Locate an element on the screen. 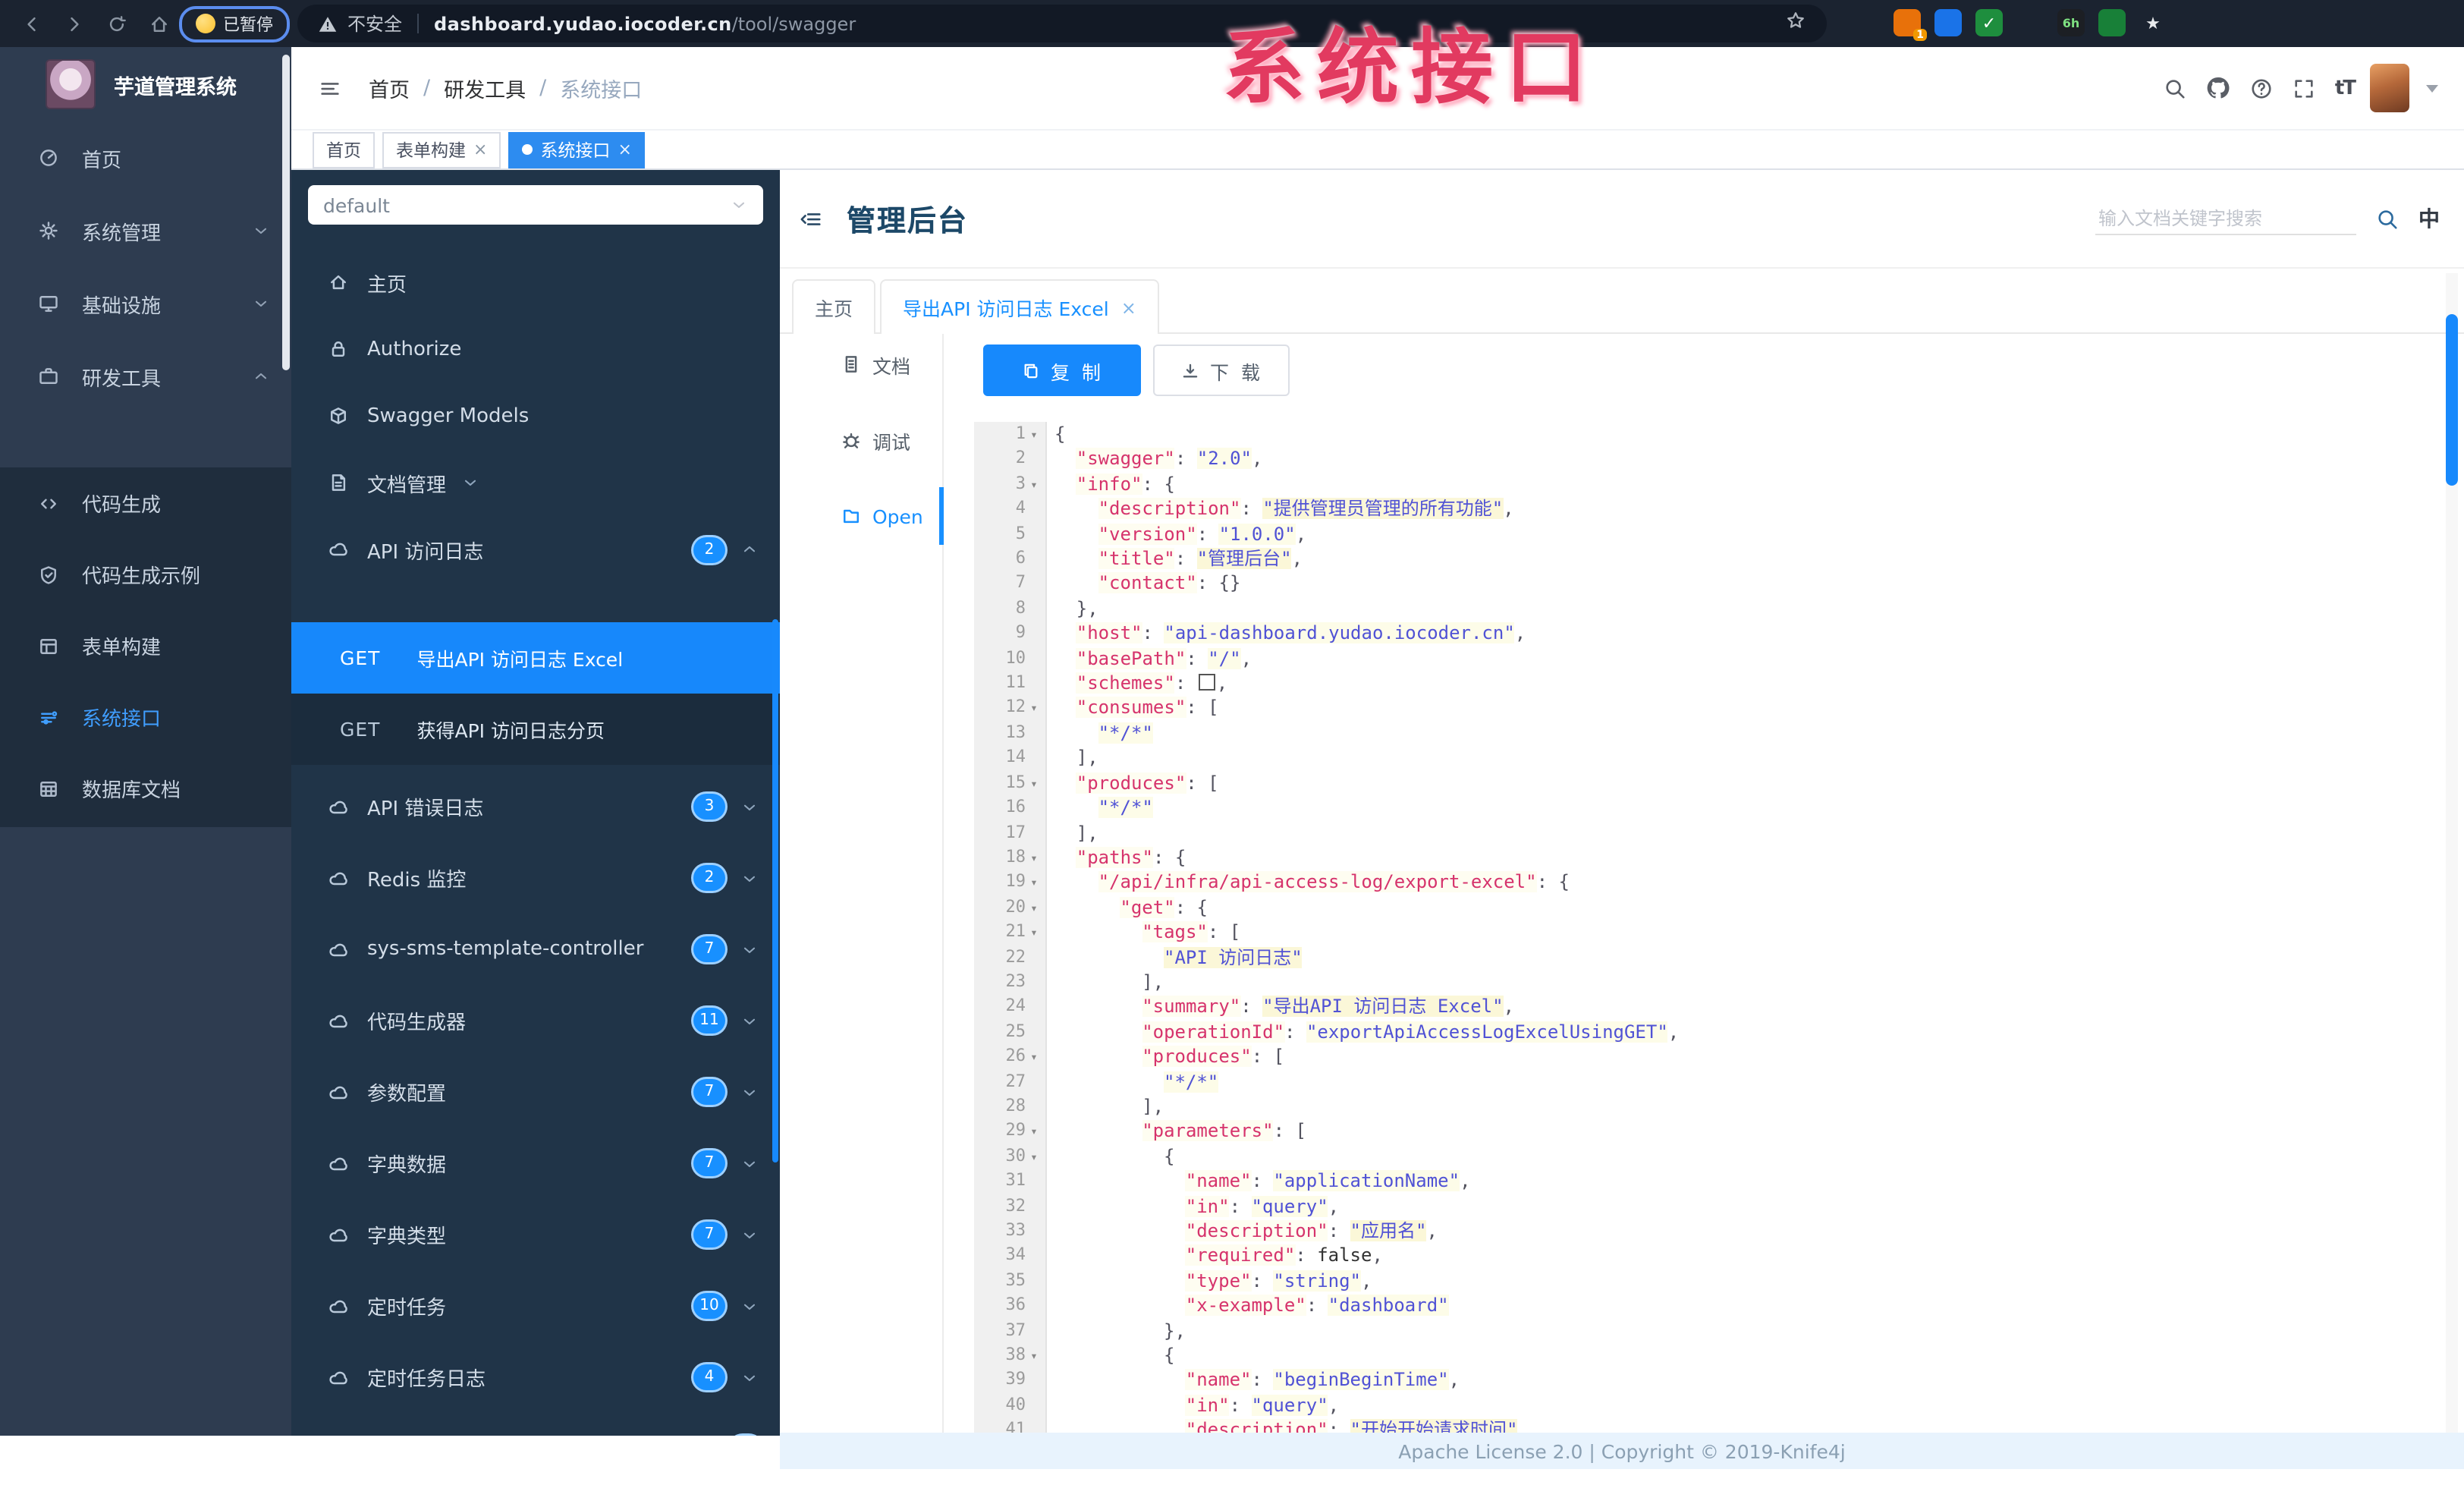 This screenshot has height=1485, width=2464. swagger-scrollbar is located at coordinates (775, 891).